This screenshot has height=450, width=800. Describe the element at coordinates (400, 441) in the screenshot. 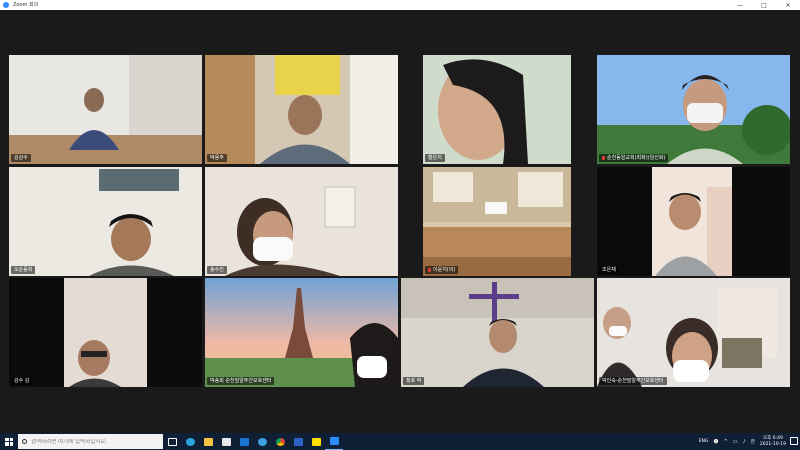

I see `windows-taskbar: ENG ☻ ^ ▭ ♪ 한 오후 6:49 2021-10-19` at that location.